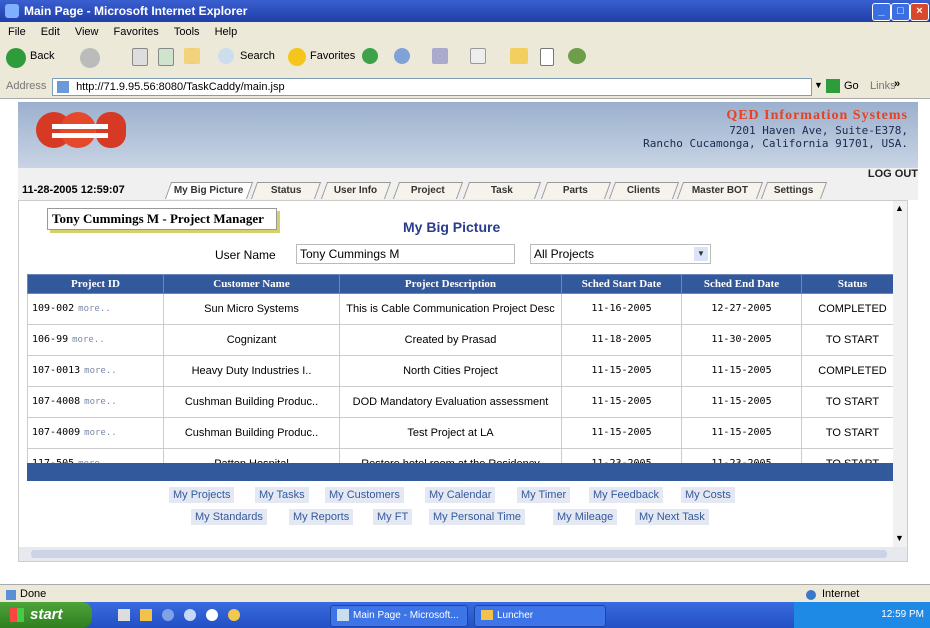  I want to click on column-header: Project Description, so click(450, 284).